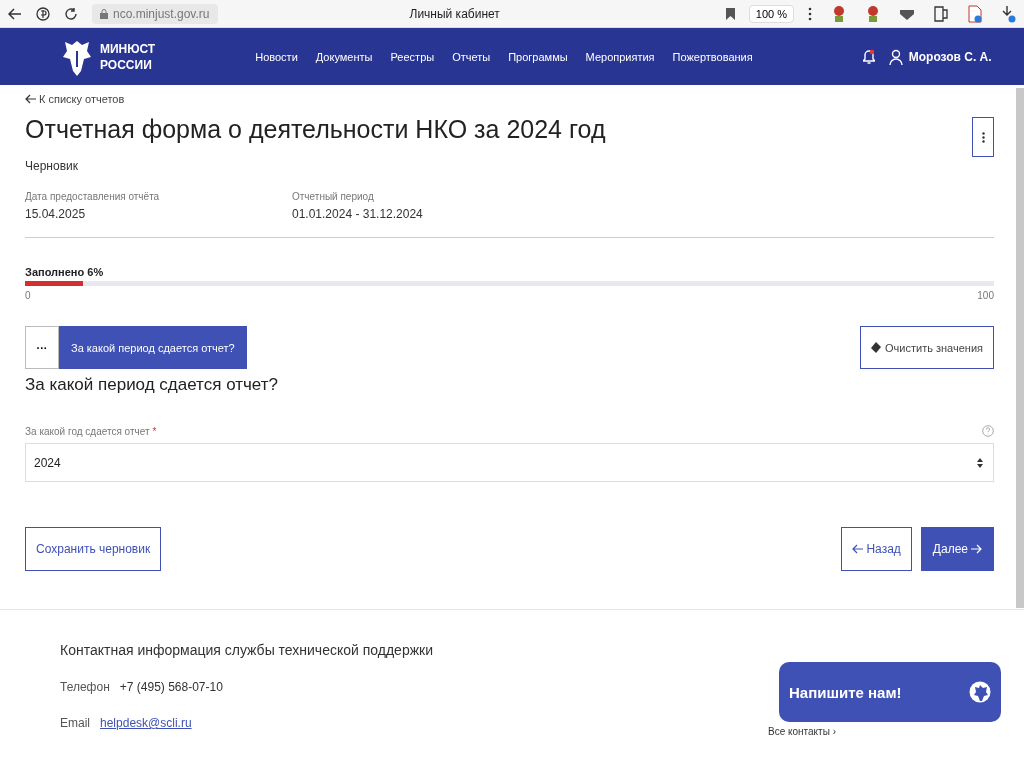 The width and height of the screenshot is (1024, 767). What do you see at coordinates (927, 347) in the screenshot?
I see `clear-button: Очистить значения` at bounding box center [927, 347].